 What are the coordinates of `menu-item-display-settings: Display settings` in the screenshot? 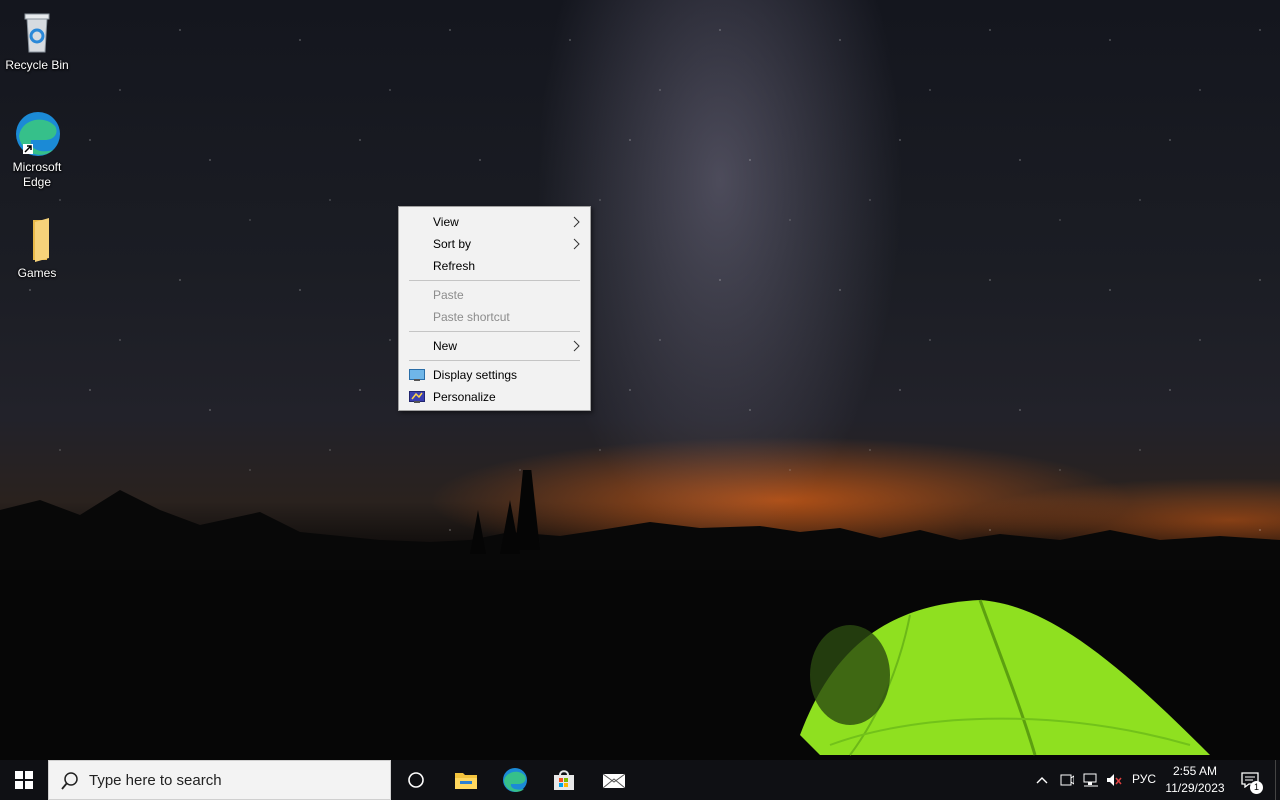 It's located at (494, 375).